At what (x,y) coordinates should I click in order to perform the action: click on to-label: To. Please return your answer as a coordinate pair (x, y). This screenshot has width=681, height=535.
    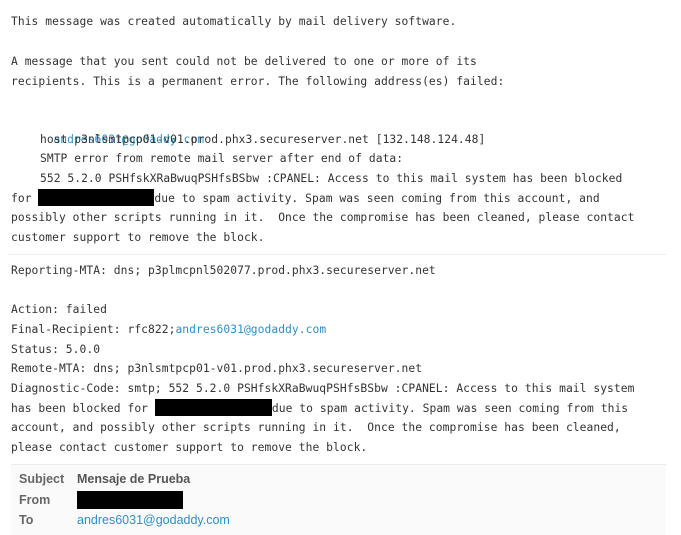
    Looking at the image, I should click on (26, 520).